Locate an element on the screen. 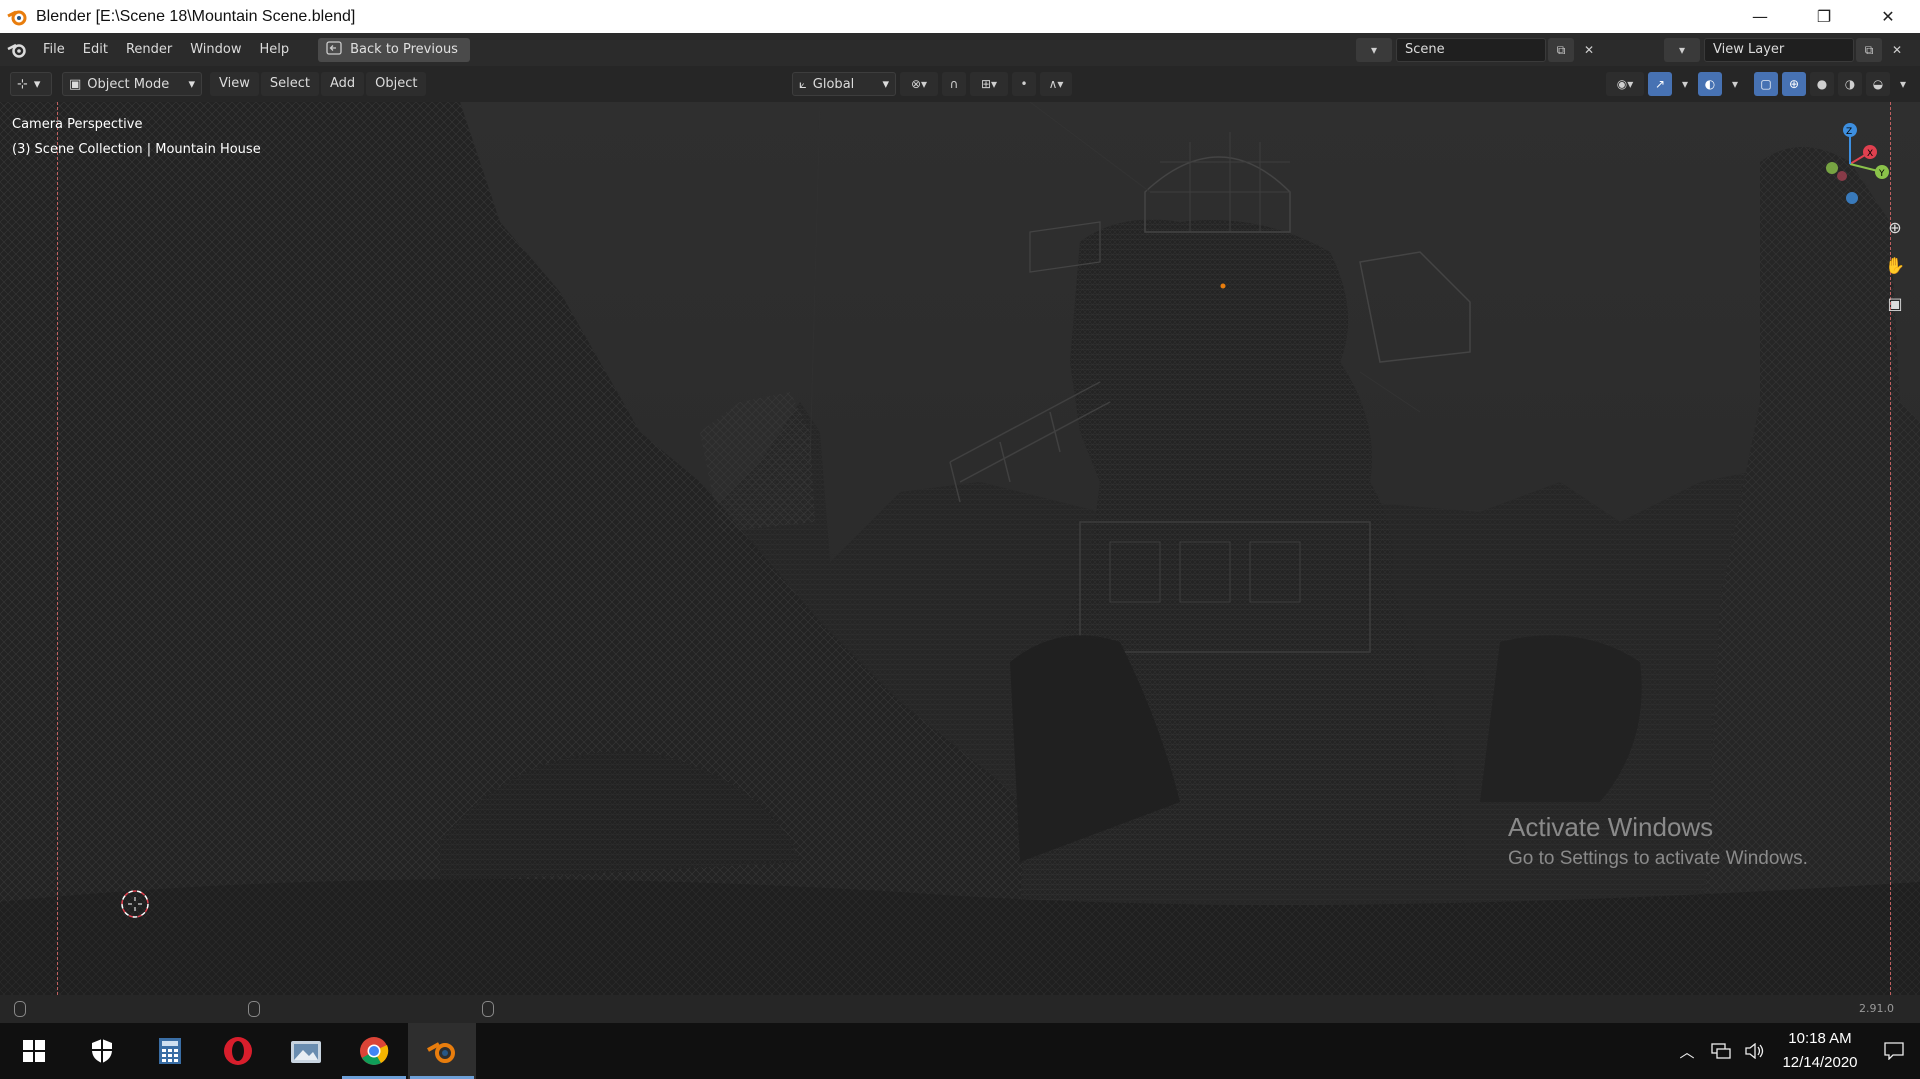 Image resolution: width=1920 pixels, height=1079 pixels. blender-logo-icon is located at coordinates (17, 49).